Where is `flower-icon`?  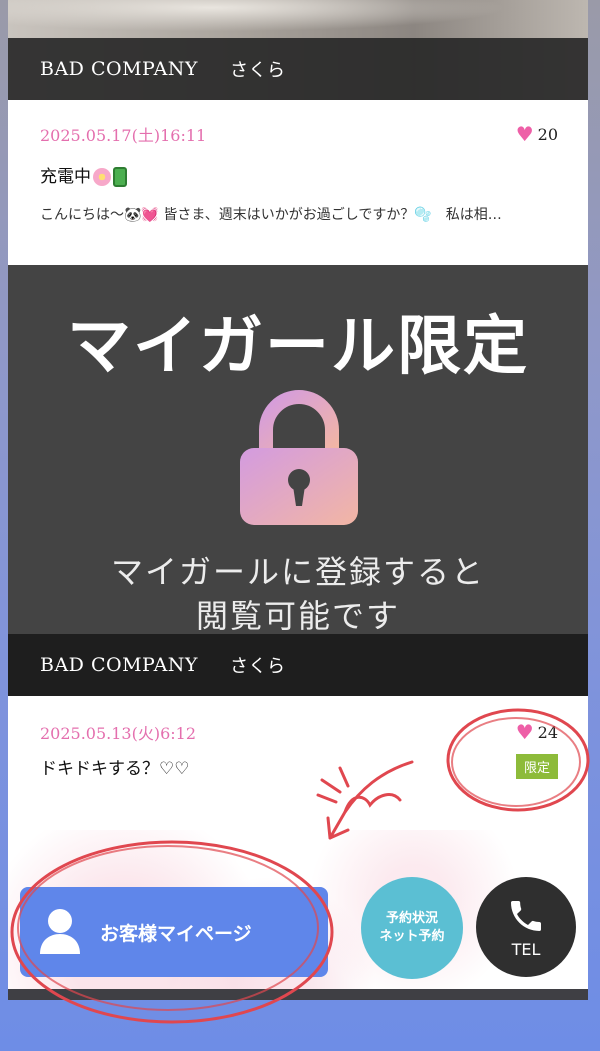 flower-icon is located at coordinates (102, 177).